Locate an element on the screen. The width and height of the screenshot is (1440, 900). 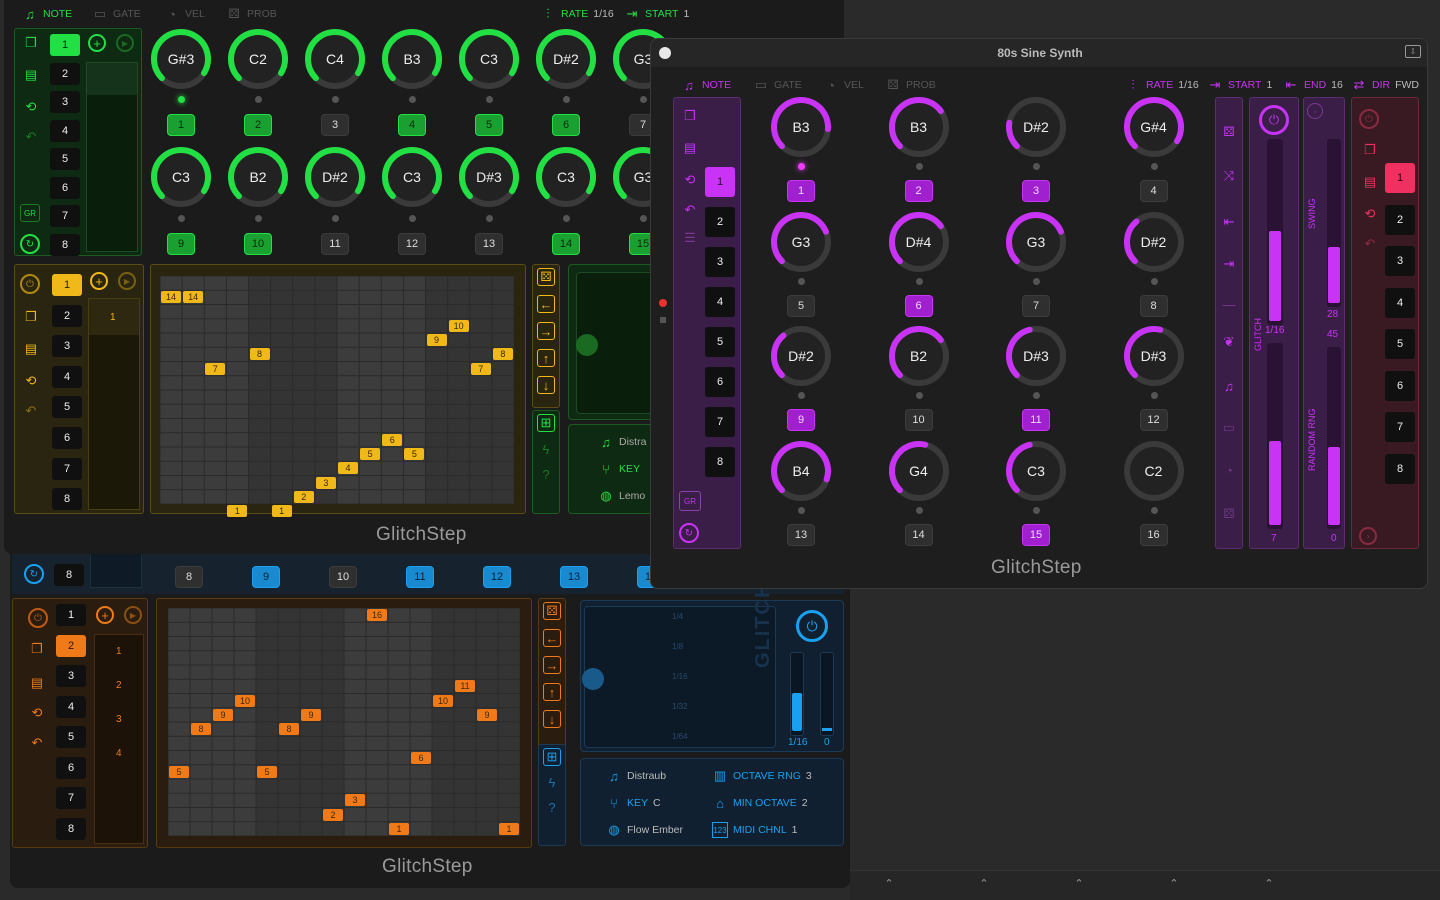
blue-step-button: 10 is located at coordinates (343, 577).